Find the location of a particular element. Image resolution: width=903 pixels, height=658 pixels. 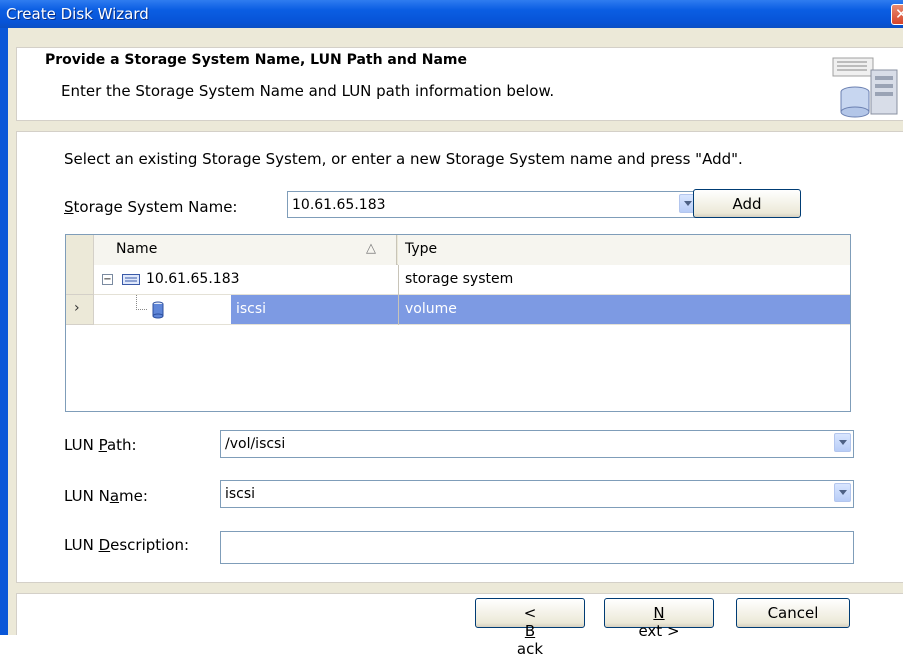

lun-path-value: /vol/iscsi is located at coordinates (255, 444).